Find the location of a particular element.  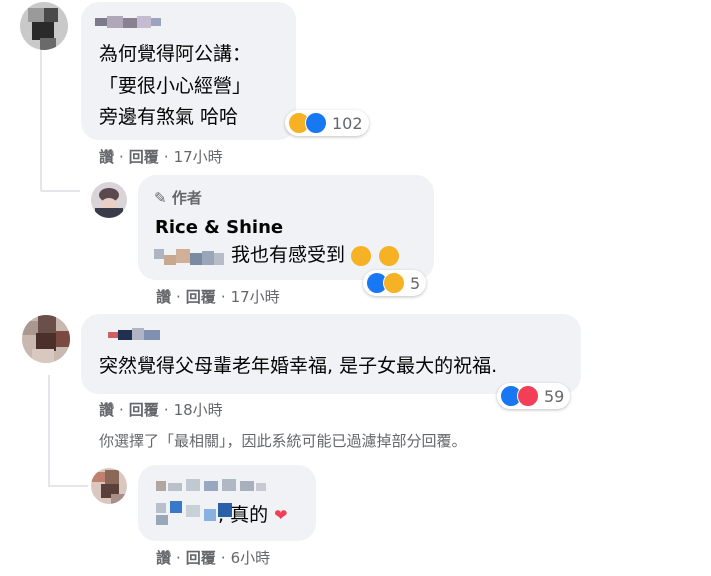

comment-actions: 讚 · 回覆 · 6小時 is located at coordinates (213, 557).